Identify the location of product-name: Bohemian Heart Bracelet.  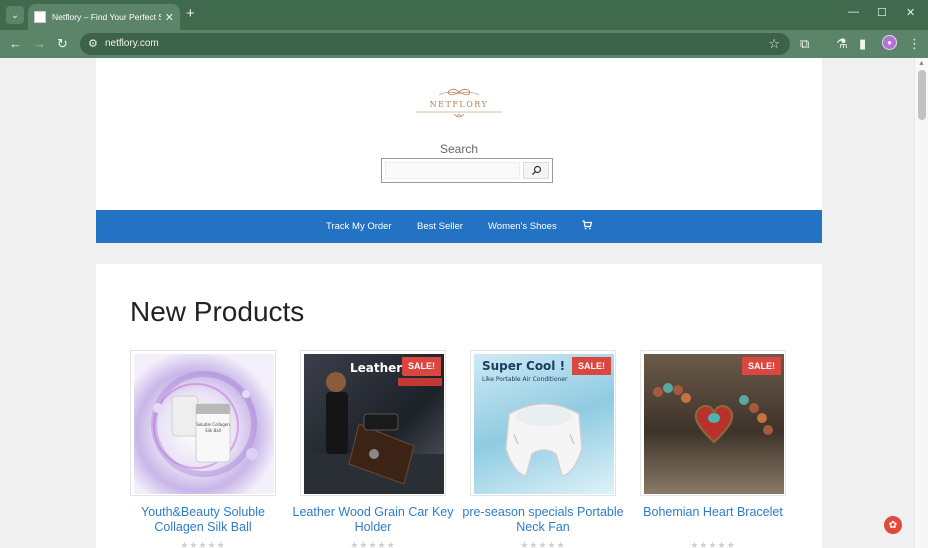
(713, 512).